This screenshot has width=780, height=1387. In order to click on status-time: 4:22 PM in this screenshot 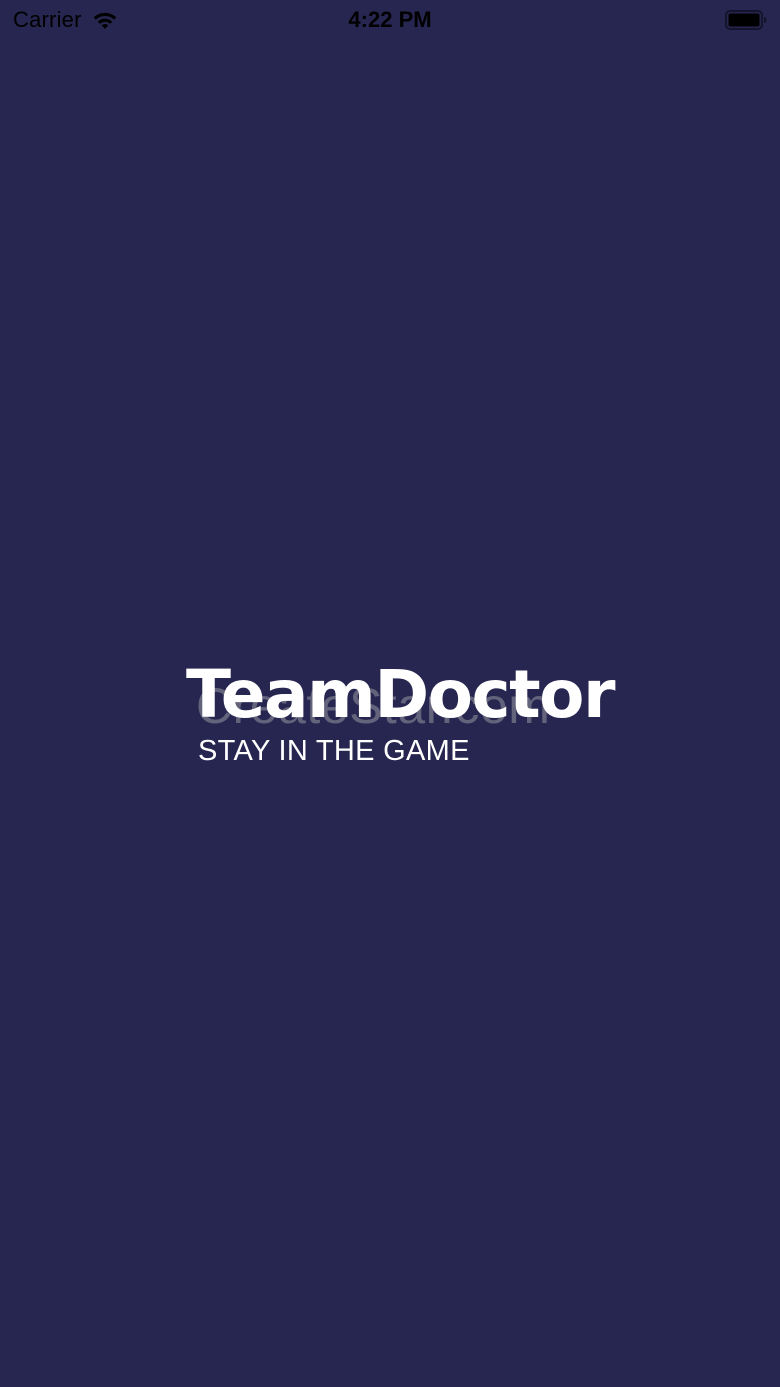, I will do `click(390, 19)`.